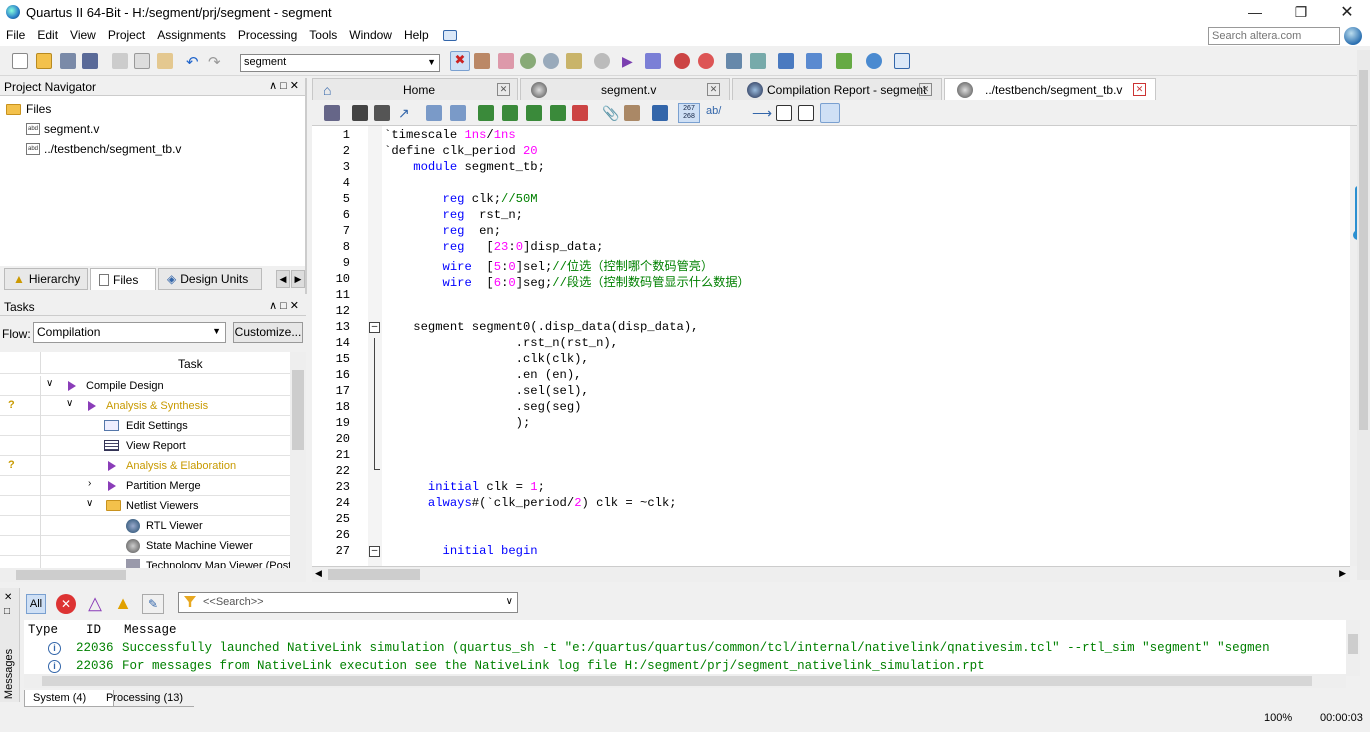 The width and height of the screenshot is (1370, 732). I want to click on flow-select: Compilation ▼, so click(129, 332).